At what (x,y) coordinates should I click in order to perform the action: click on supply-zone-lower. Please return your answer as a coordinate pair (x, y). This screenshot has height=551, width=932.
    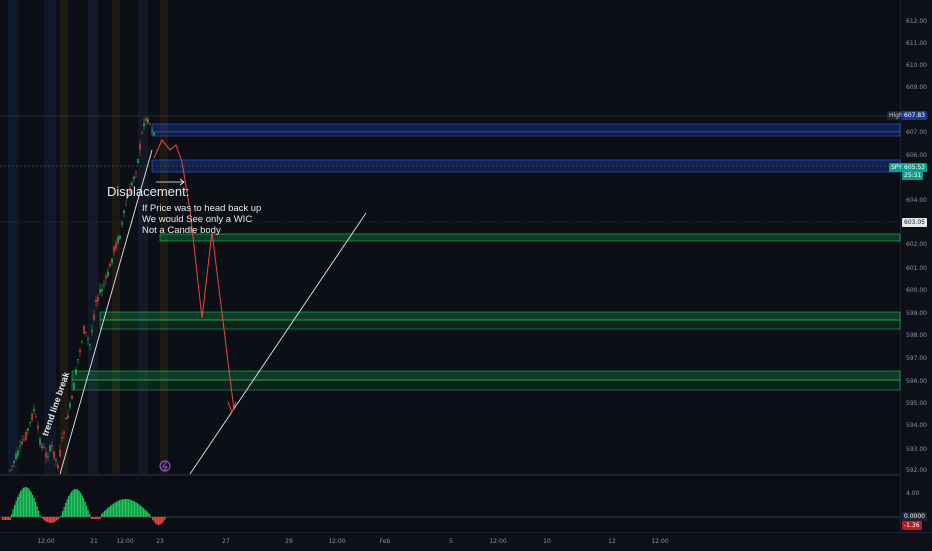
    Looking at the image, I should click on (526, 166).